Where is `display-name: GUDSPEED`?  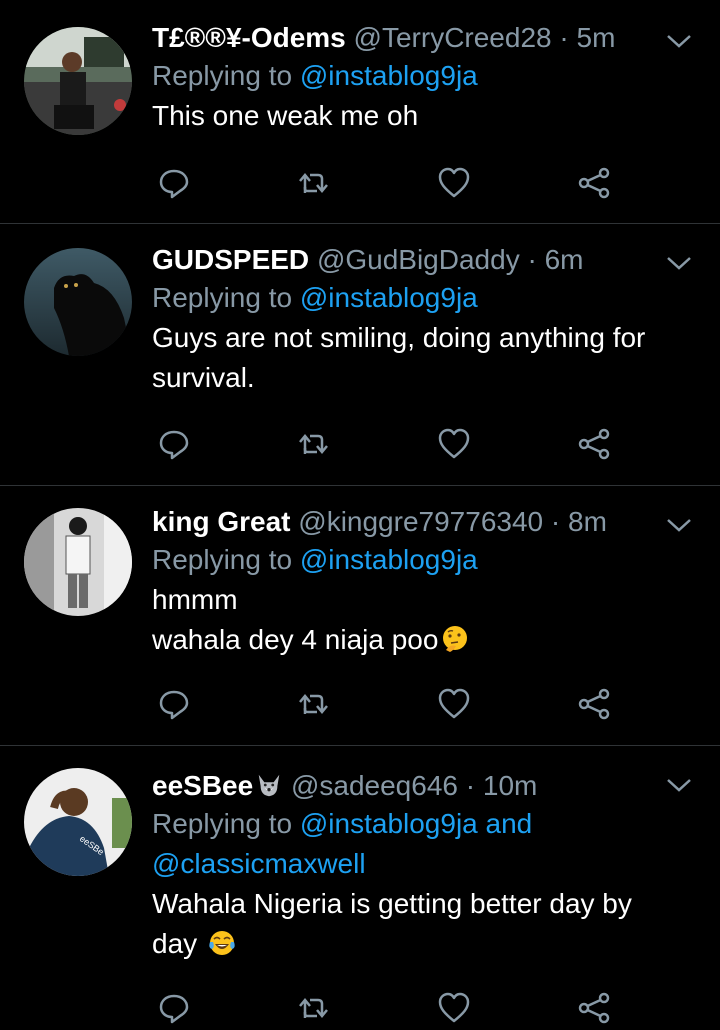 display-name: GUDSPEED is located at coordinates (230, 259).